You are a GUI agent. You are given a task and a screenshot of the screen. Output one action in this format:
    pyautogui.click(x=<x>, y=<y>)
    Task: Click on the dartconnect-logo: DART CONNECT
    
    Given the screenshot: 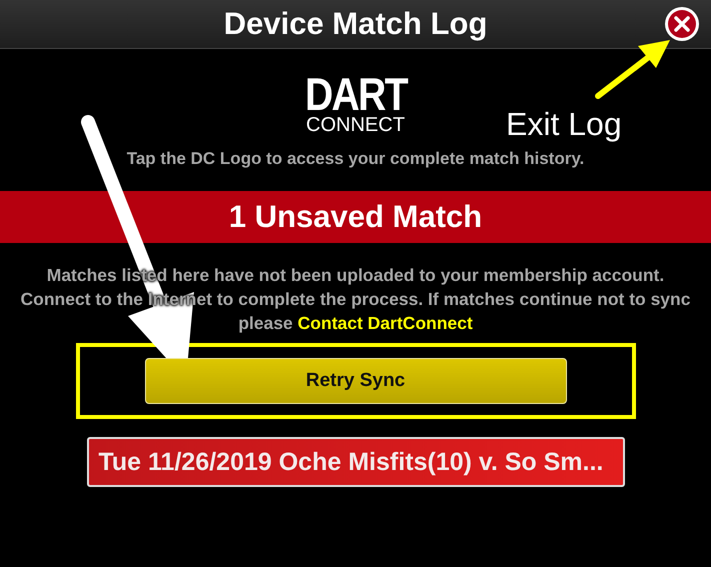 What is the action you would take?
    pyautogui.click(x=356, y=103)
    